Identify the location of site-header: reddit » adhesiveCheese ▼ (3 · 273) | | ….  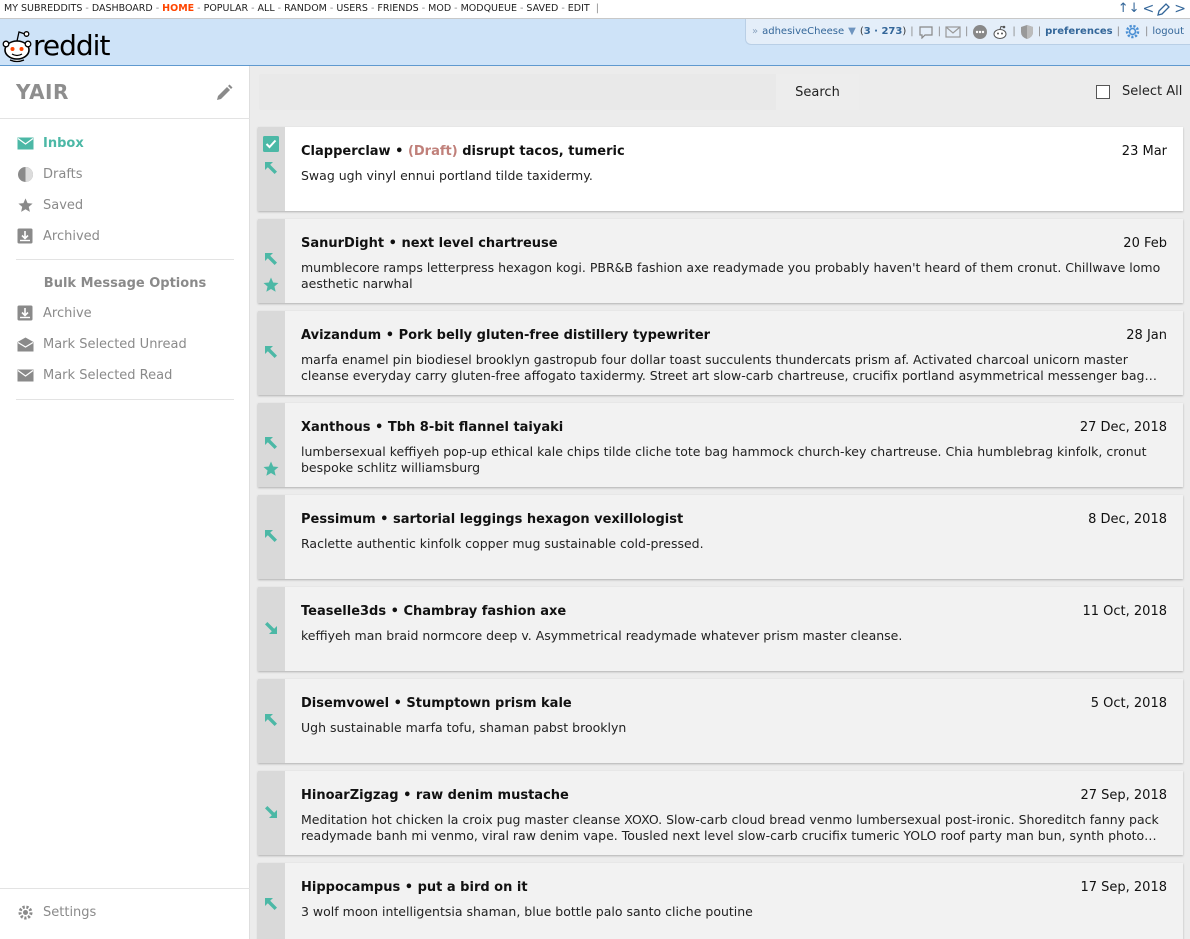
(595, 42).